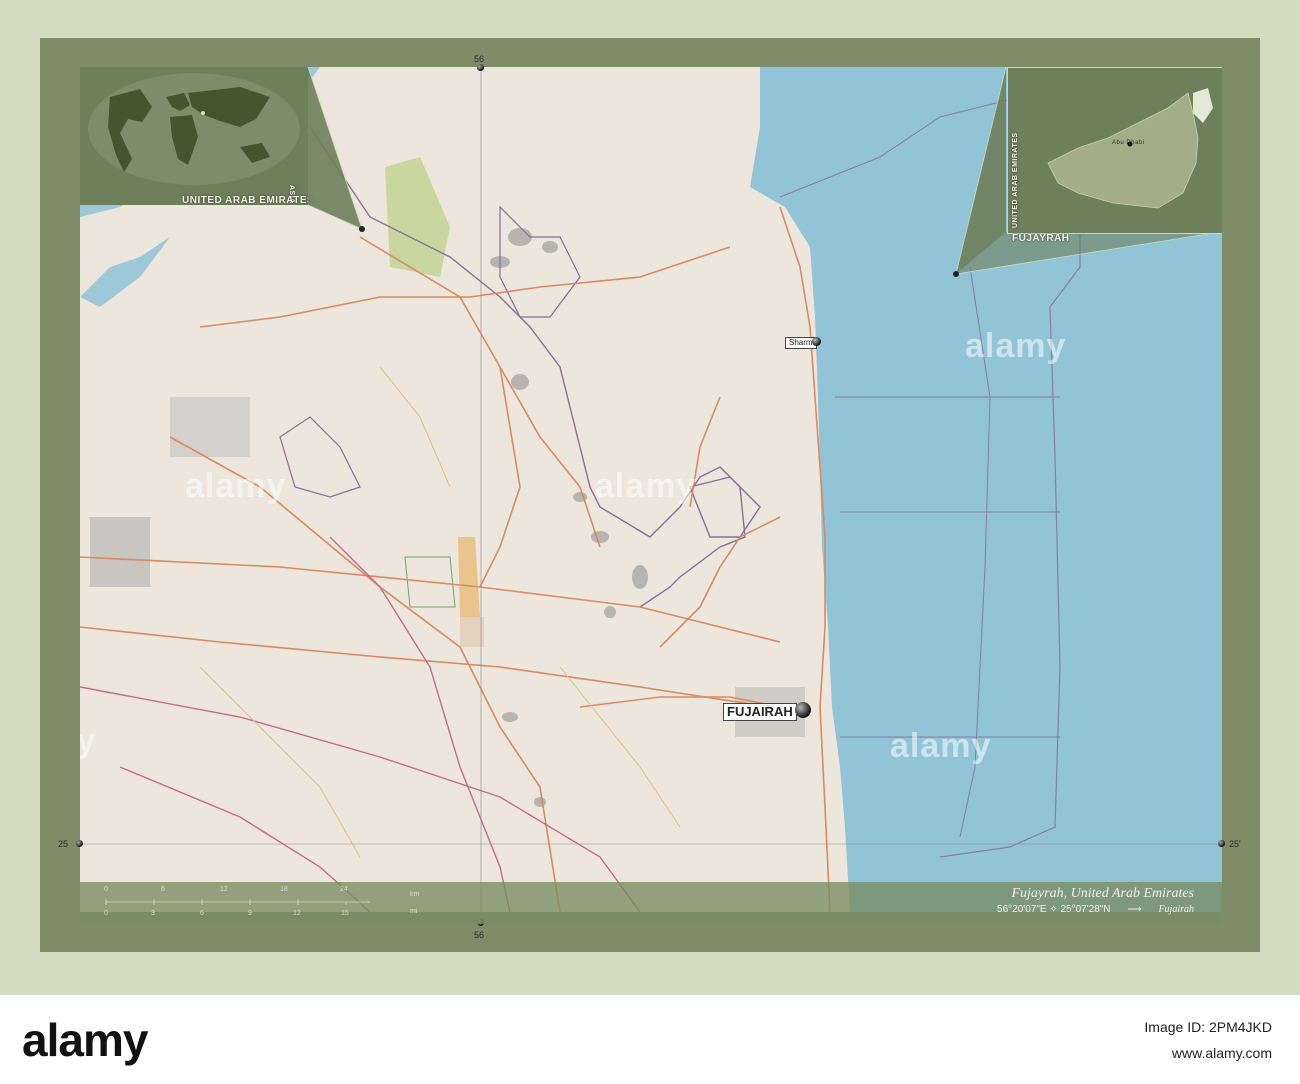 The height and width of the screenshot is (1084, 1300). What do you see at coordinates (1128, 143) in the screenshot?
I see `region-capital-label: Abu Dhabi` at bounding box center [1128, 143].